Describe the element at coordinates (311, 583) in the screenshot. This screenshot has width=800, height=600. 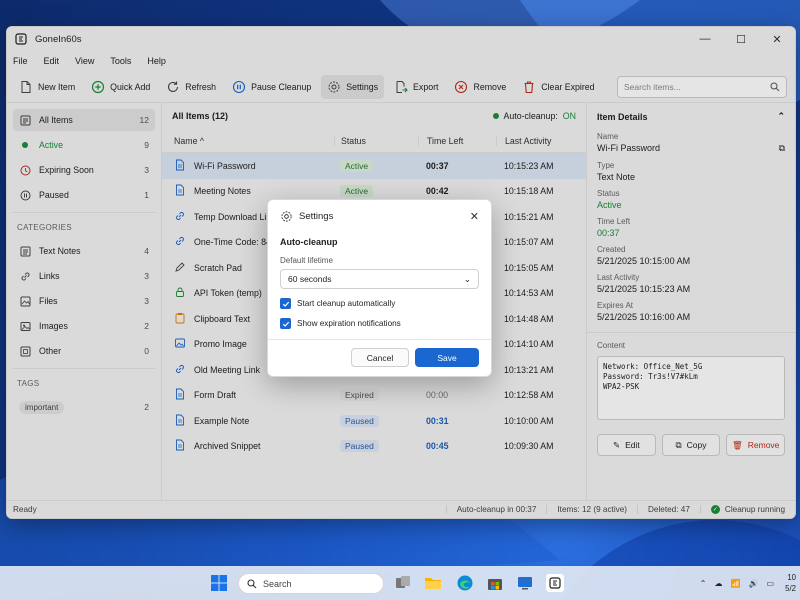
I see `taskbar-search: Search` at that location.